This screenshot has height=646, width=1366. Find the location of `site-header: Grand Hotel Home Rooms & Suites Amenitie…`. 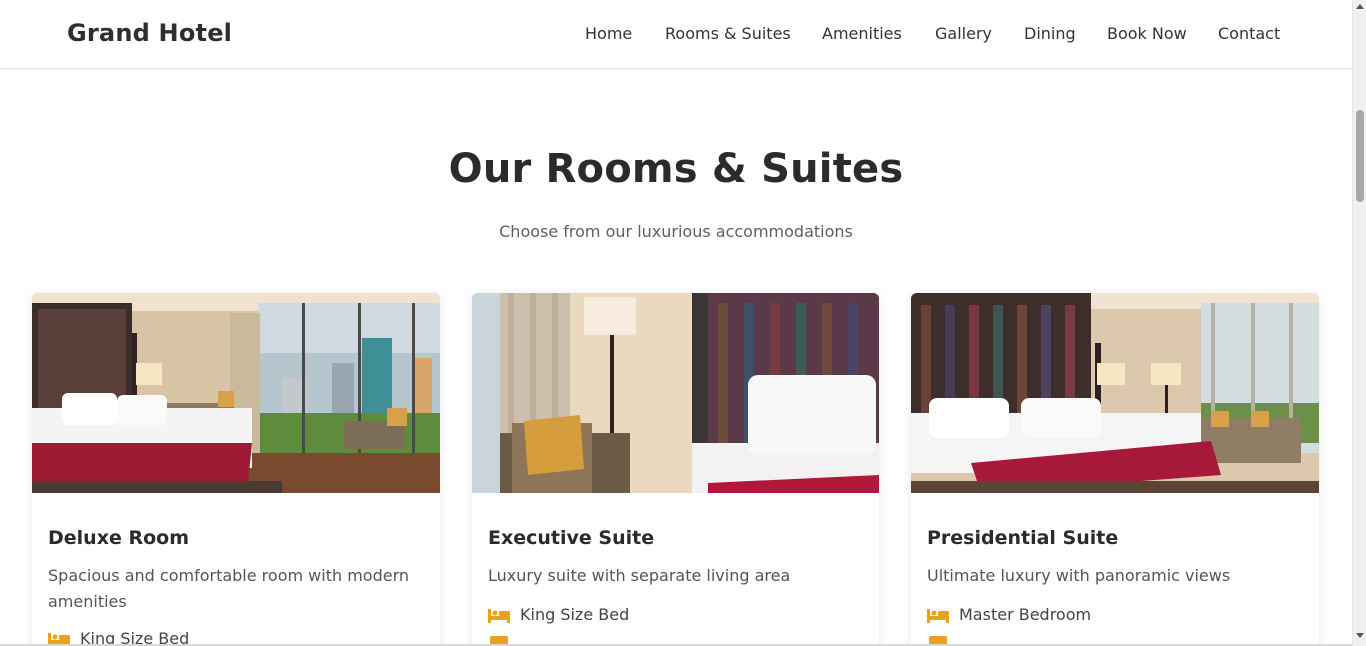

site-header: Grand Hotel Home Rooms & Suites Amenitie… is located at coordinates (676, 34).